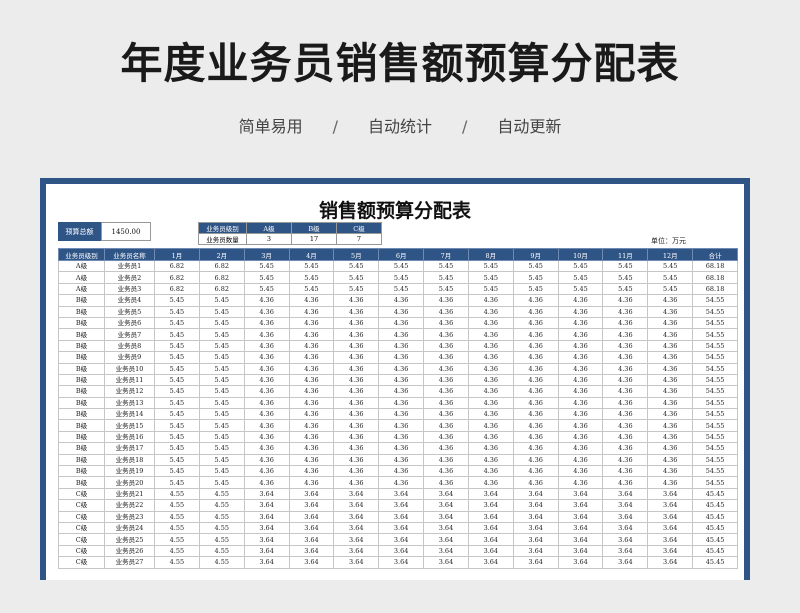 This screenshot has height=613, width=800. What do you see at coordinates (129, 551) in the screenshot?
I see `name-cell: 业务员26` at bounding box center [129, 551].